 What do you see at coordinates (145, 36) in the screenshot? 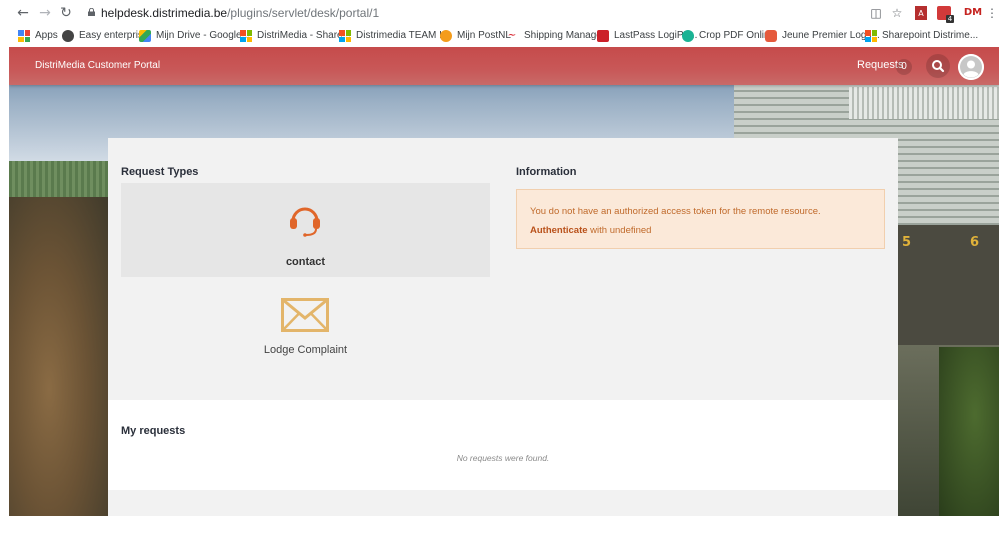
I see `drive-icon` at bounding box center [145, 36].